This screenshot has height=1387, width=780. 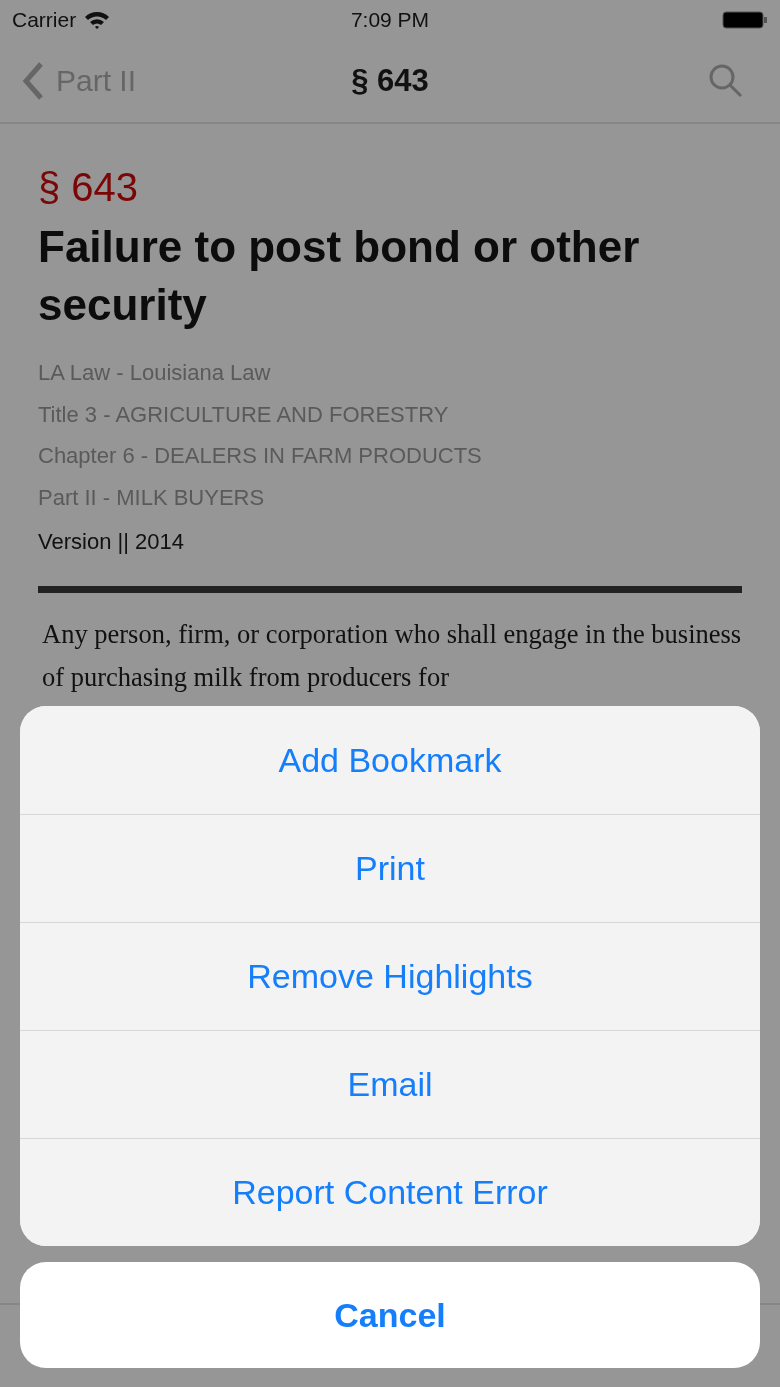 I want to click on status-time: 7:09 PM, so click(x=390, y=20).